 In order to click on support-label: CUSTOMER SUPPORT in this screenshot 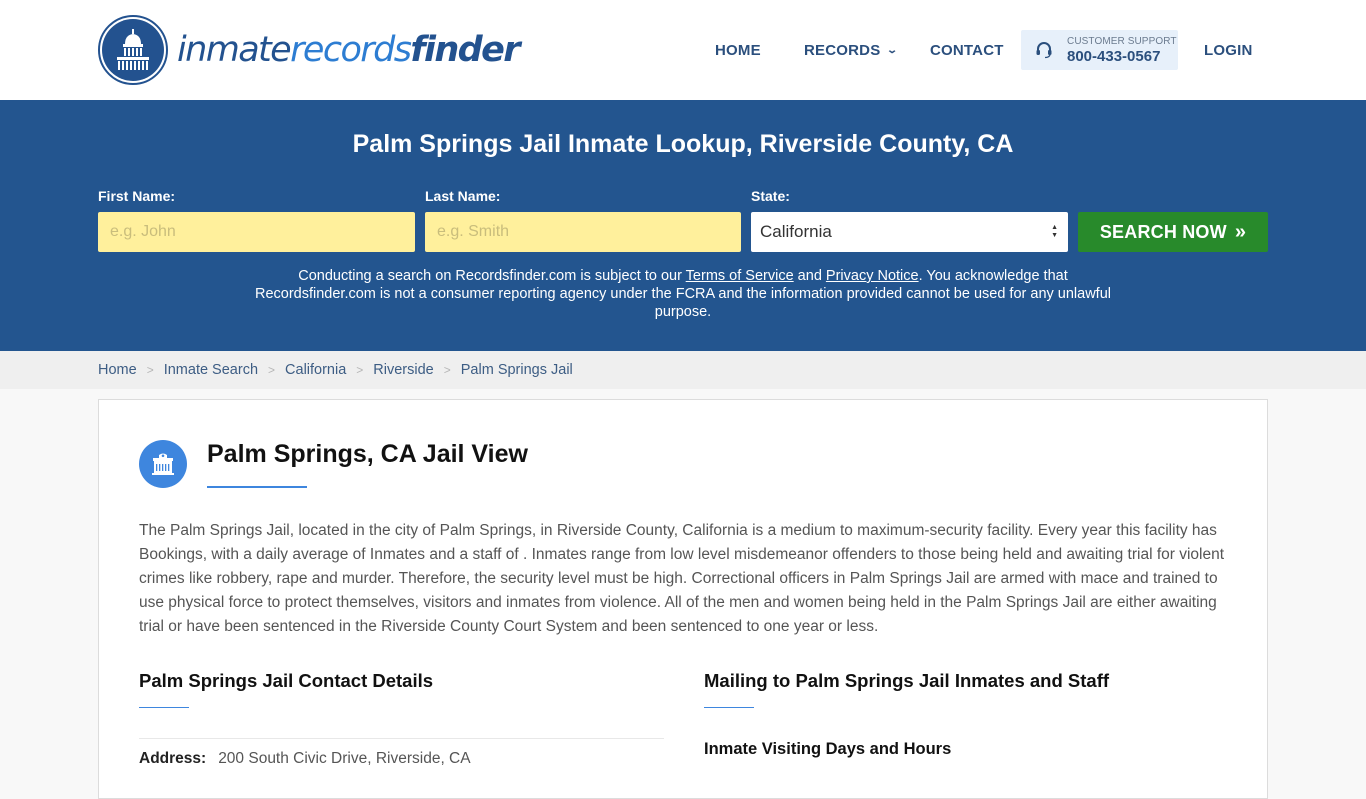, I will do `click(1122, 41)`.